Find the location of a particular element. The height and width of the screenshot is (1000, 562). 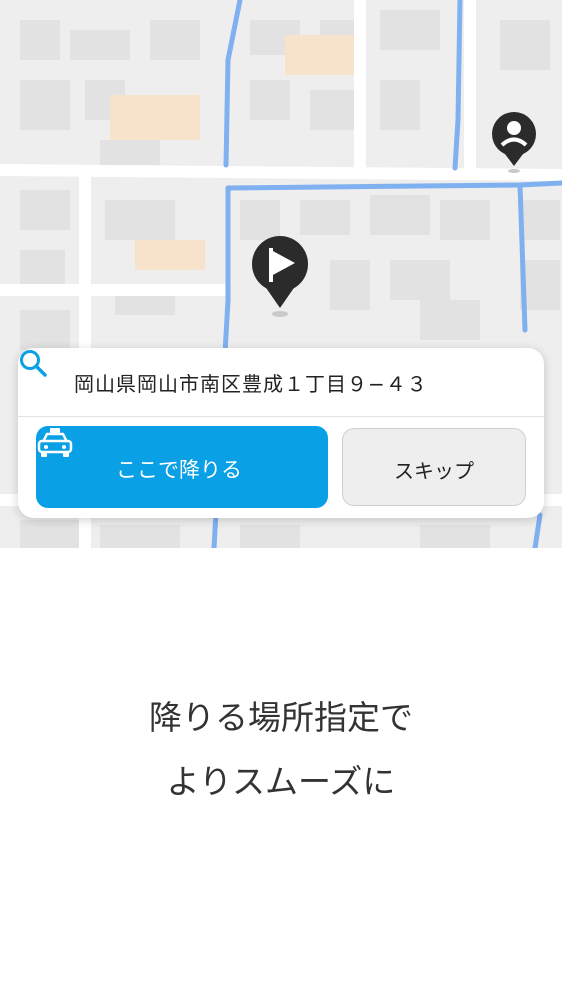

drop-off-here-button: ここで降りる is located at coordinates (182, 467).